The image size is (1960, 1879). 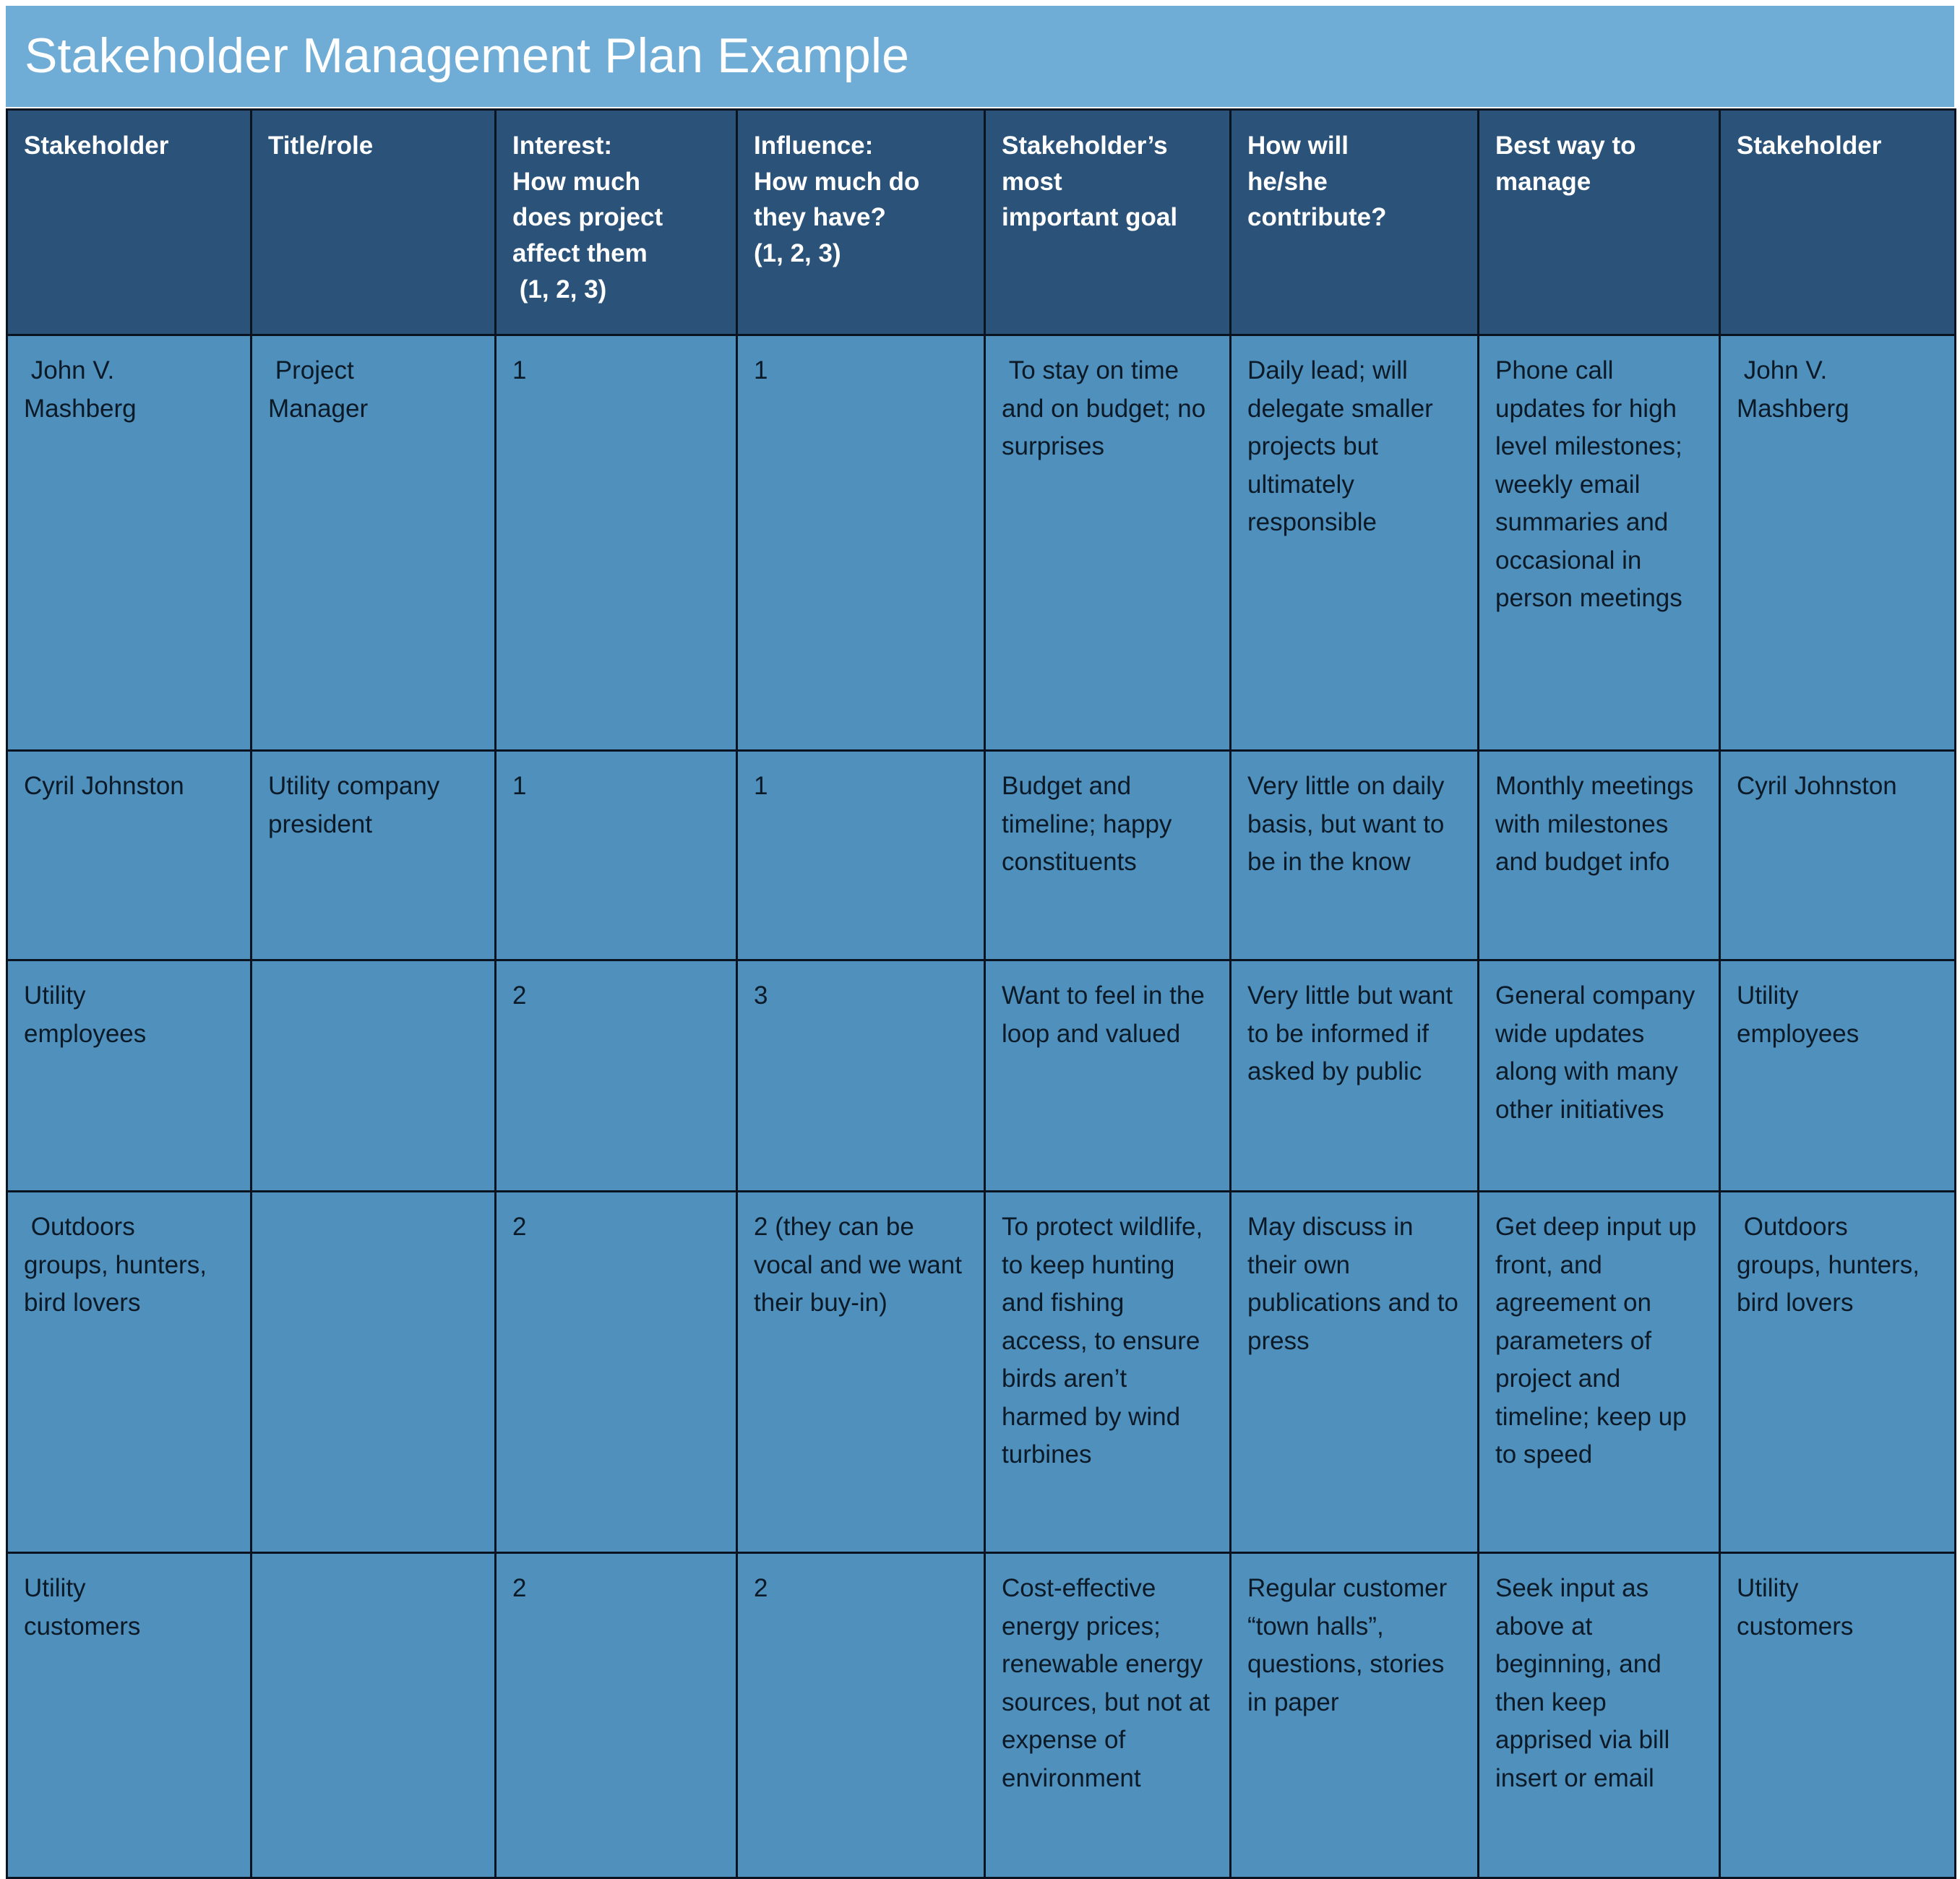 I want to click on column-header-label: Best way to manage, so click(x=1565, y=164).